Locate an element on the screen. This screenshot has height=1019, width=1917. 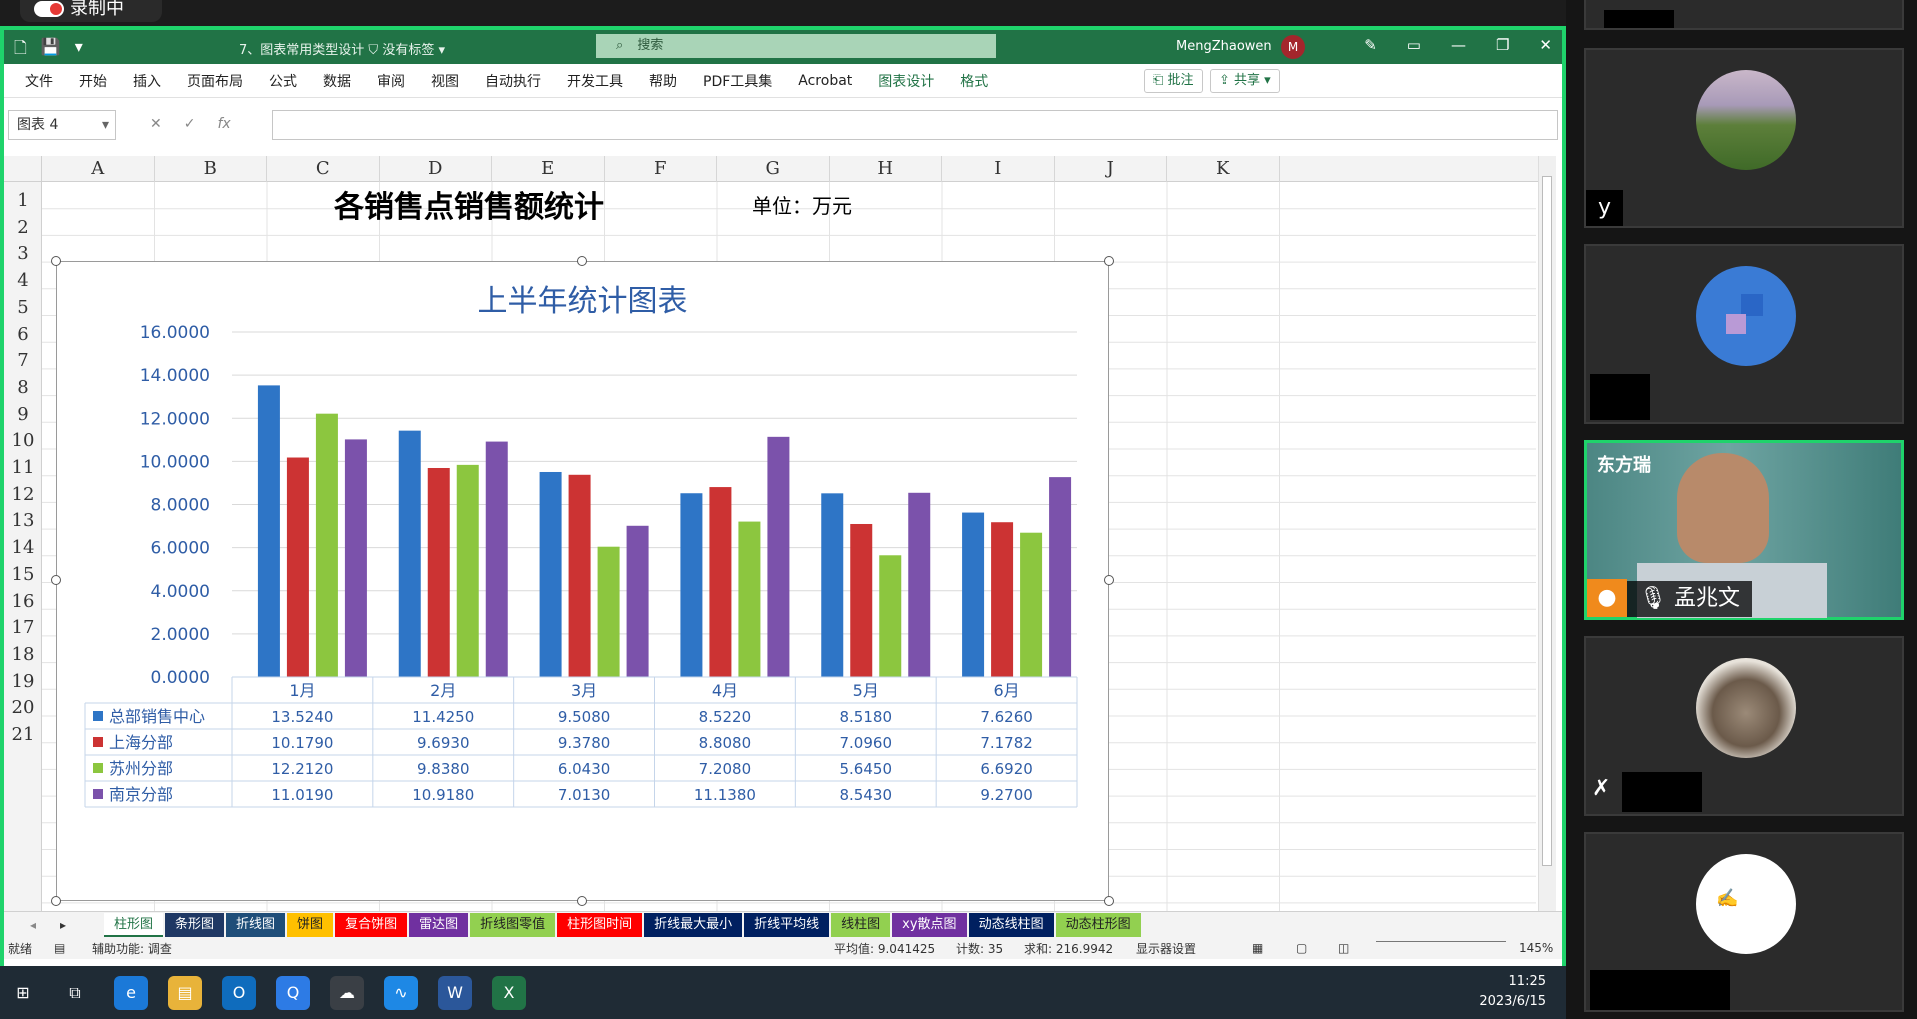
ribbon-tab: 文件 is located at coordinates (39, 81).